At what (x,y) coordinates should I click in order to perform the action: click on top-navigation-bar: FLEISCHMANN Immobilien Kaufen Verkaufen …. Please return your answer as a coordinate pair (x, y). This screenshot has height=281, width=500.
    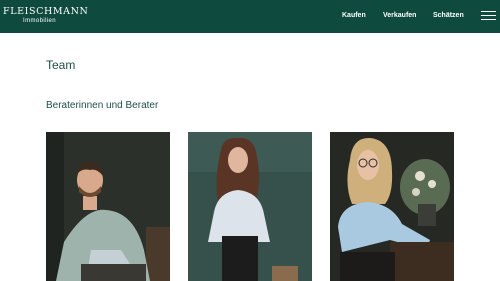
    Looking at the image, I should click on (250, 16).